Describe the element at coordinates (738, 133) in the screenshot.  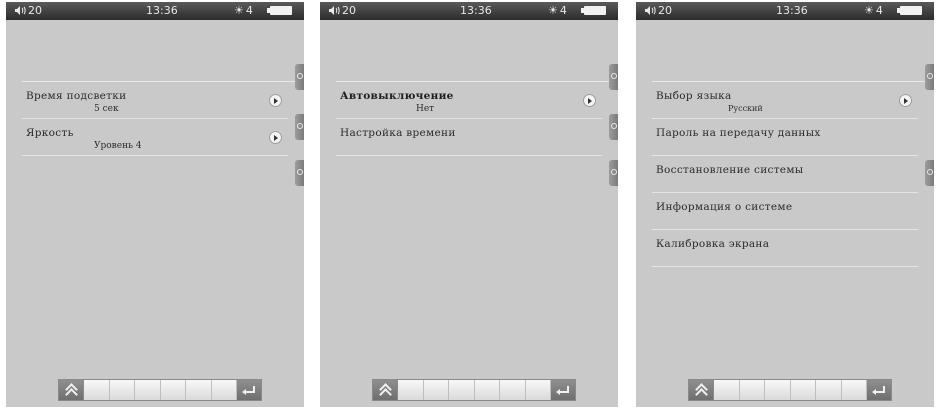
I see `menu-item-label: Пароль на передачу данных` at that location.